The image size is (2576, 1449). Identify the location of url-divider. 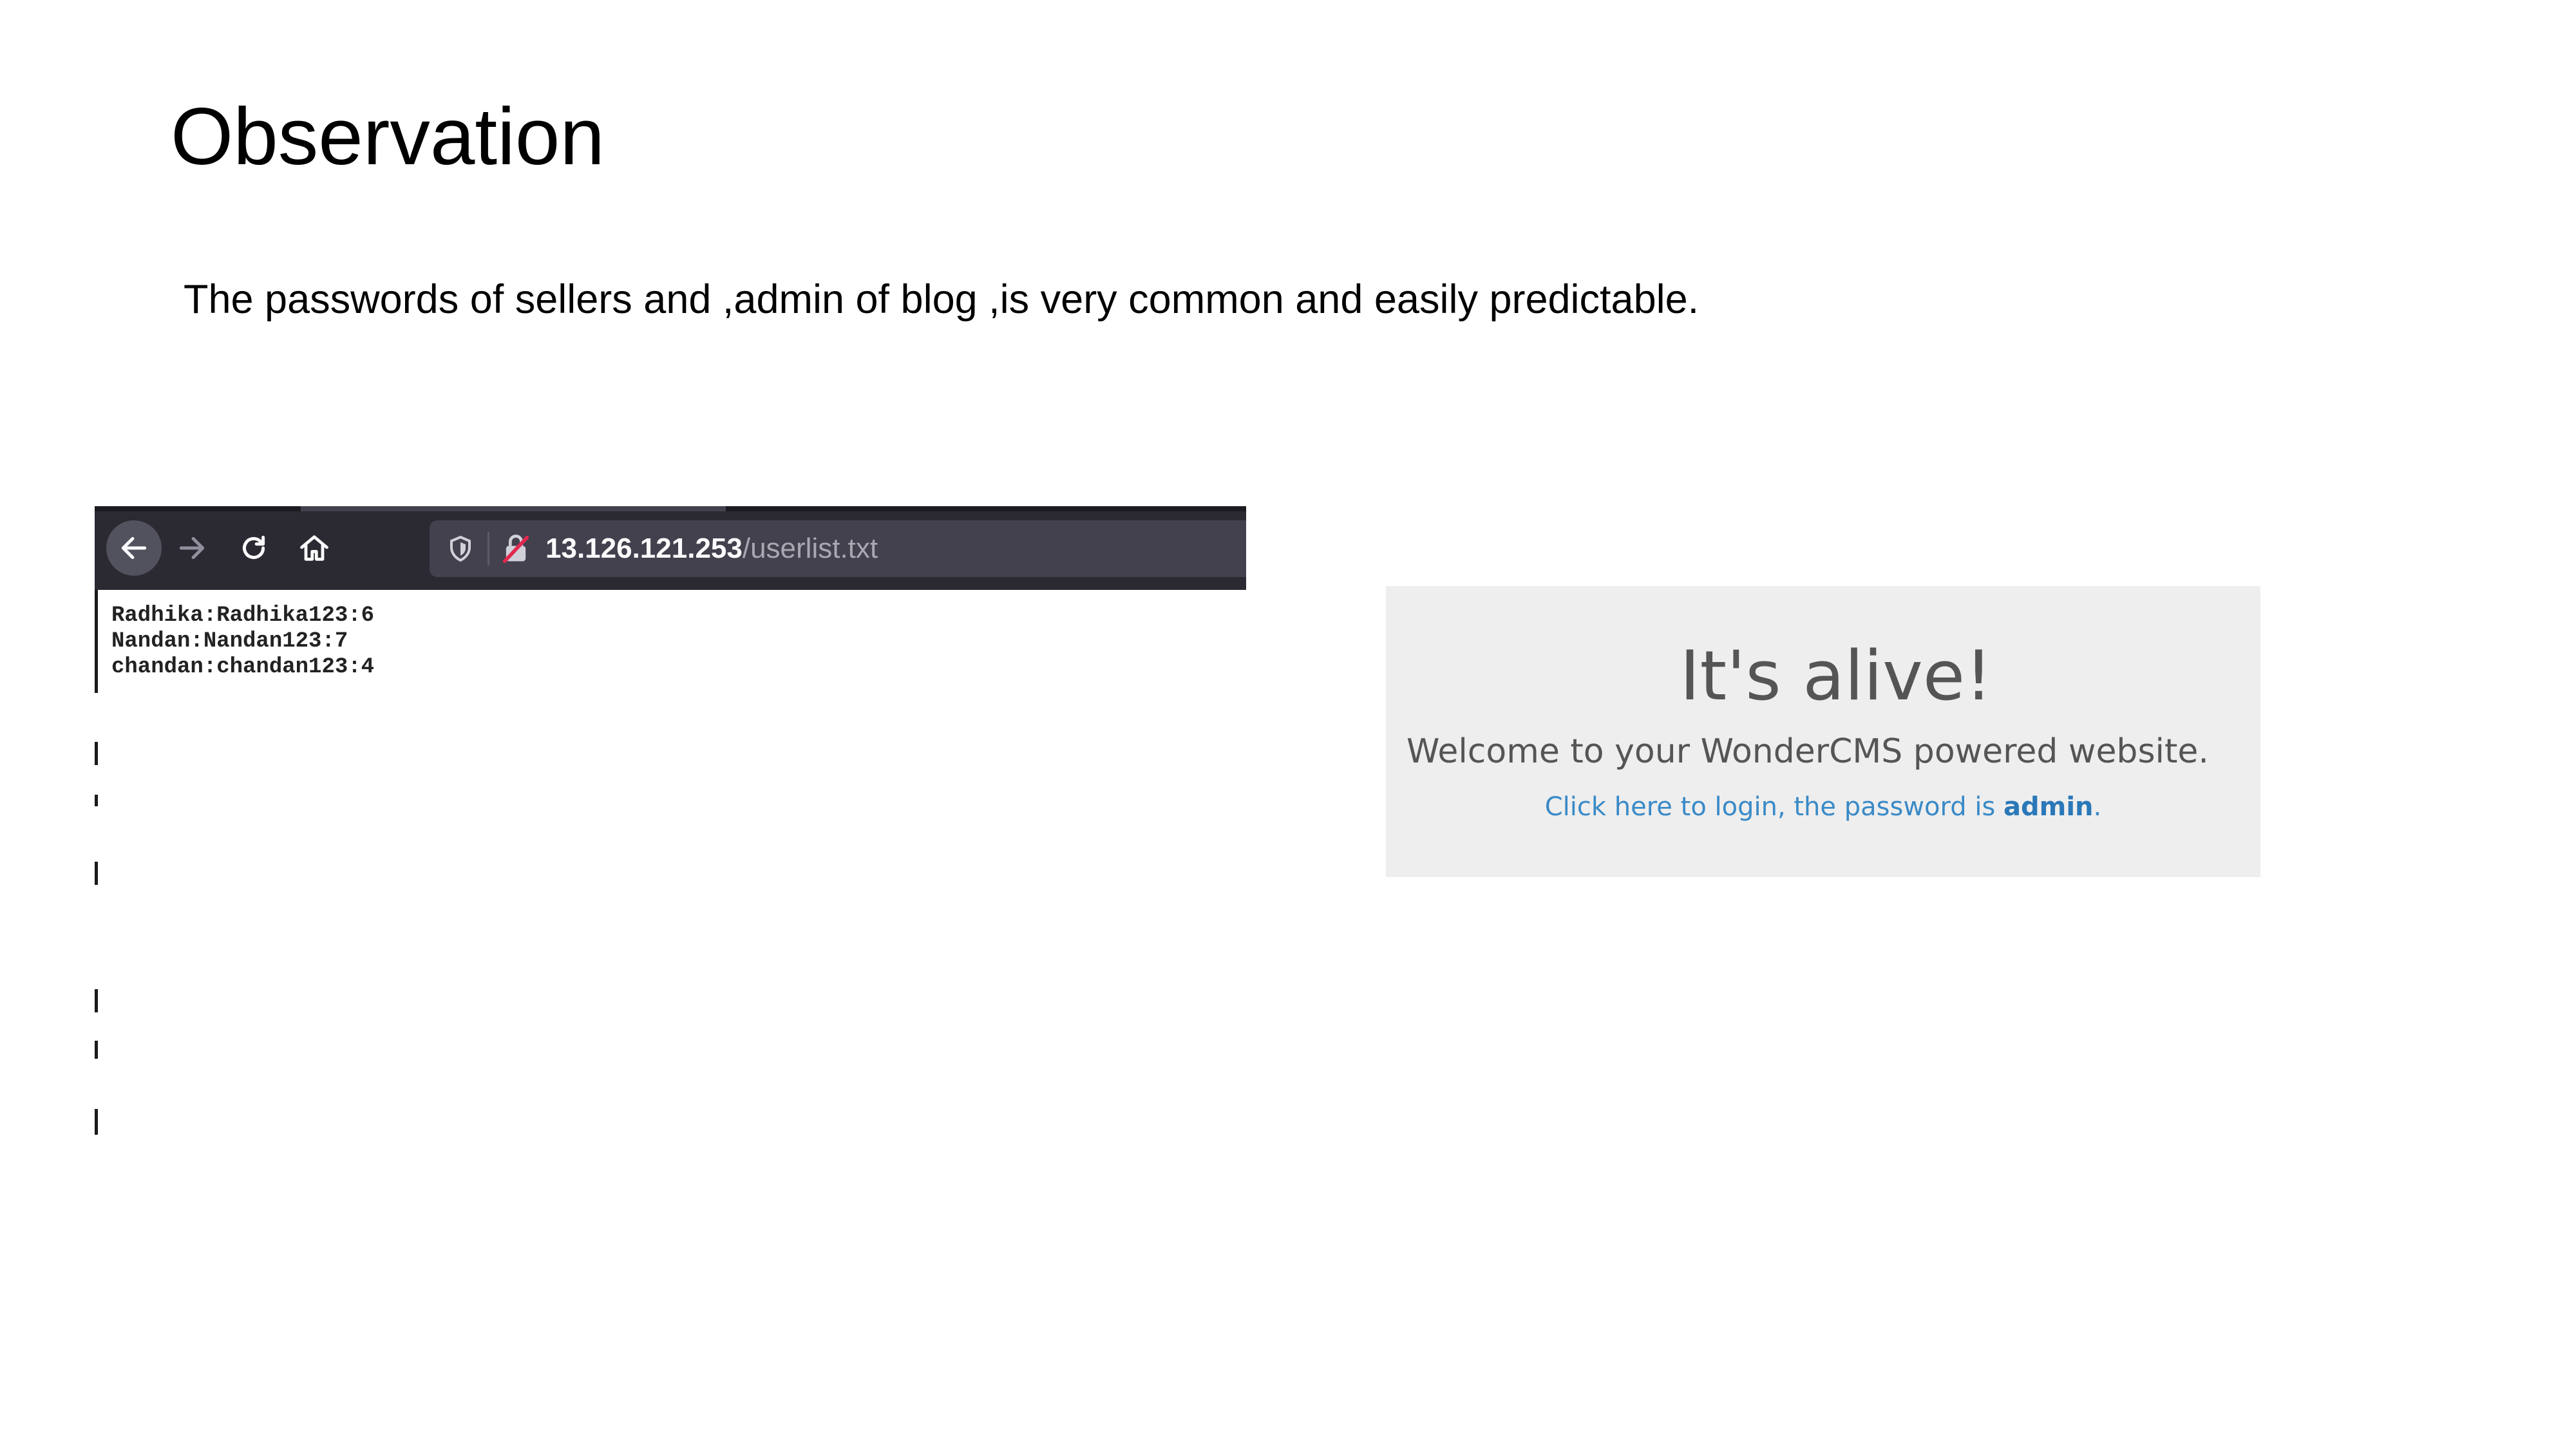
(489, 548).